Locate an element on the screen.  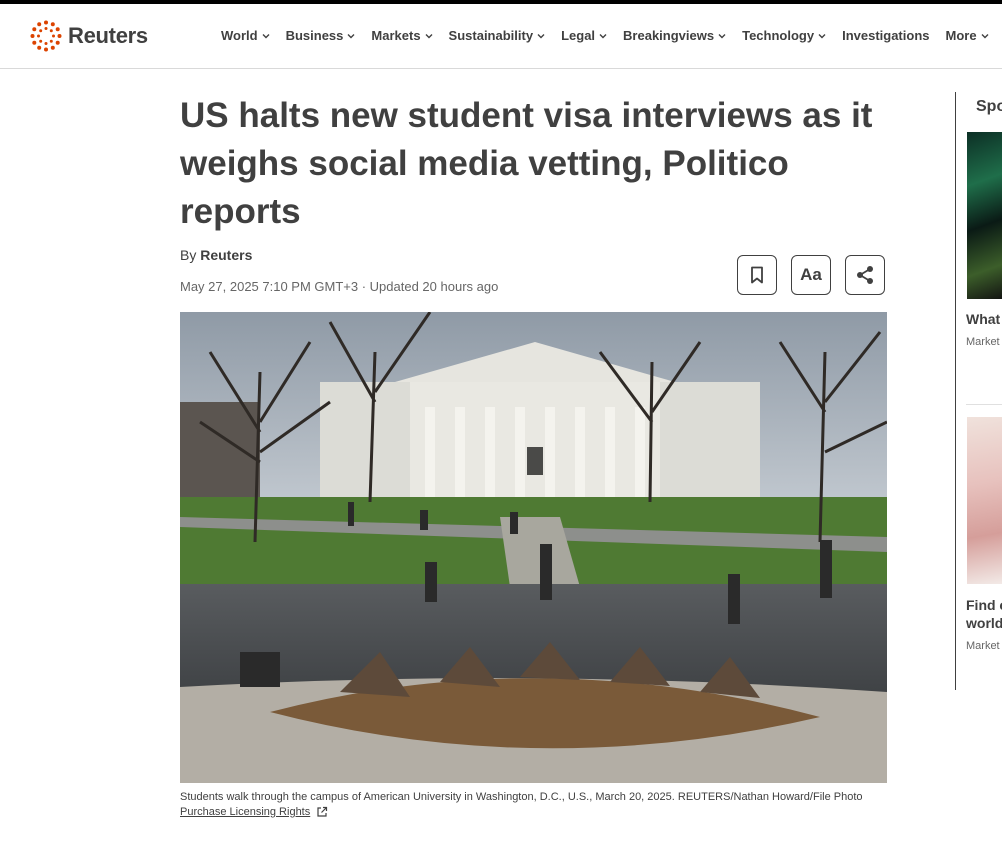
reuters-logo: Reuters is located at coordinates (89, 36).